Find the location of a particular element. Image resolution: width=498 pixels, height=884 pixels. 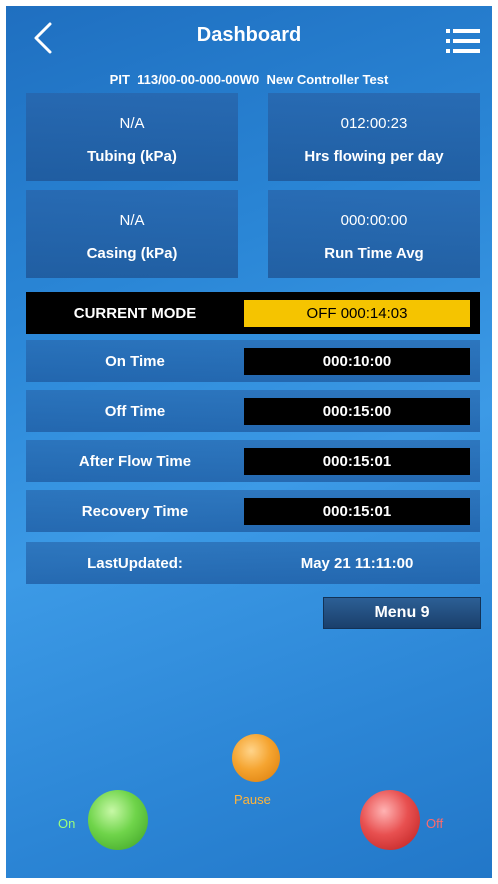

last-updated-value: May 21 11:11:00 is located at coordinates (357, 563).